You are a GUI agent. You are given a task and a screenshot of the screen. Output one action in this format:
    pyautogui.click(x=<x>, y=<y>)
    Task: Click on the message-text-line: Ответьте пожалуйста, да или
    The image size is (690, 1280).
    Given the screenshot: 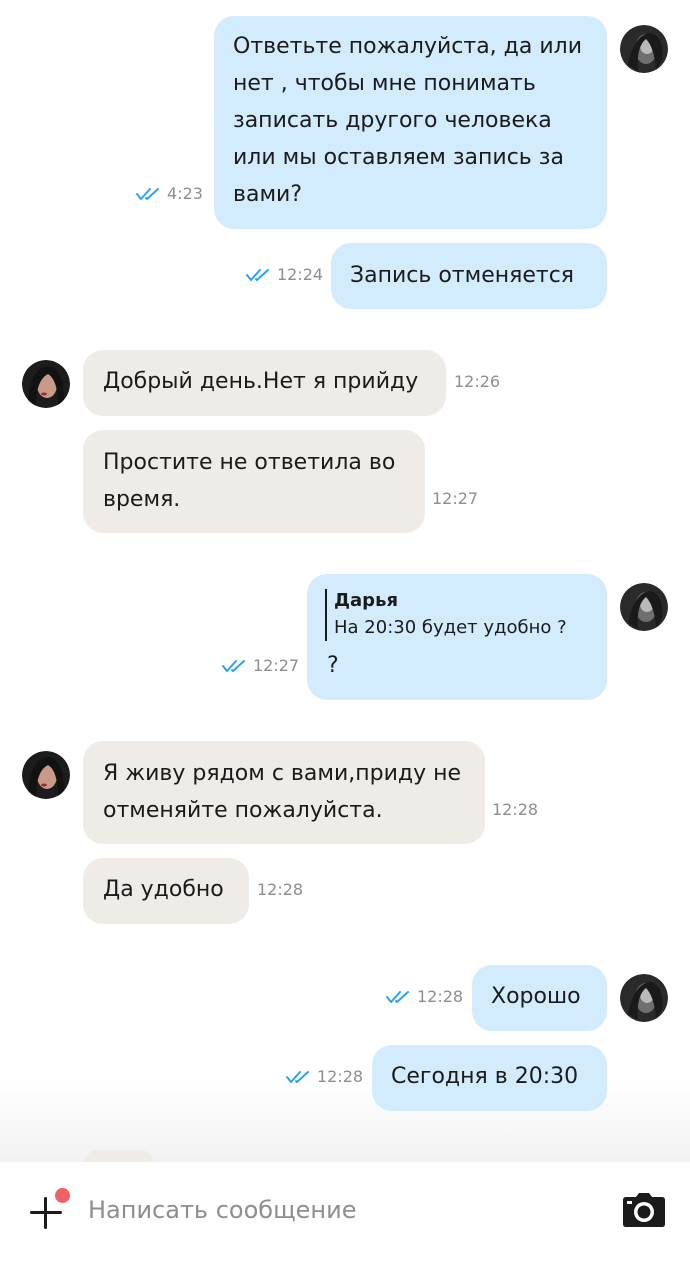 What is the action you would take?
    pyautogui.click(x=408, y=46)
    